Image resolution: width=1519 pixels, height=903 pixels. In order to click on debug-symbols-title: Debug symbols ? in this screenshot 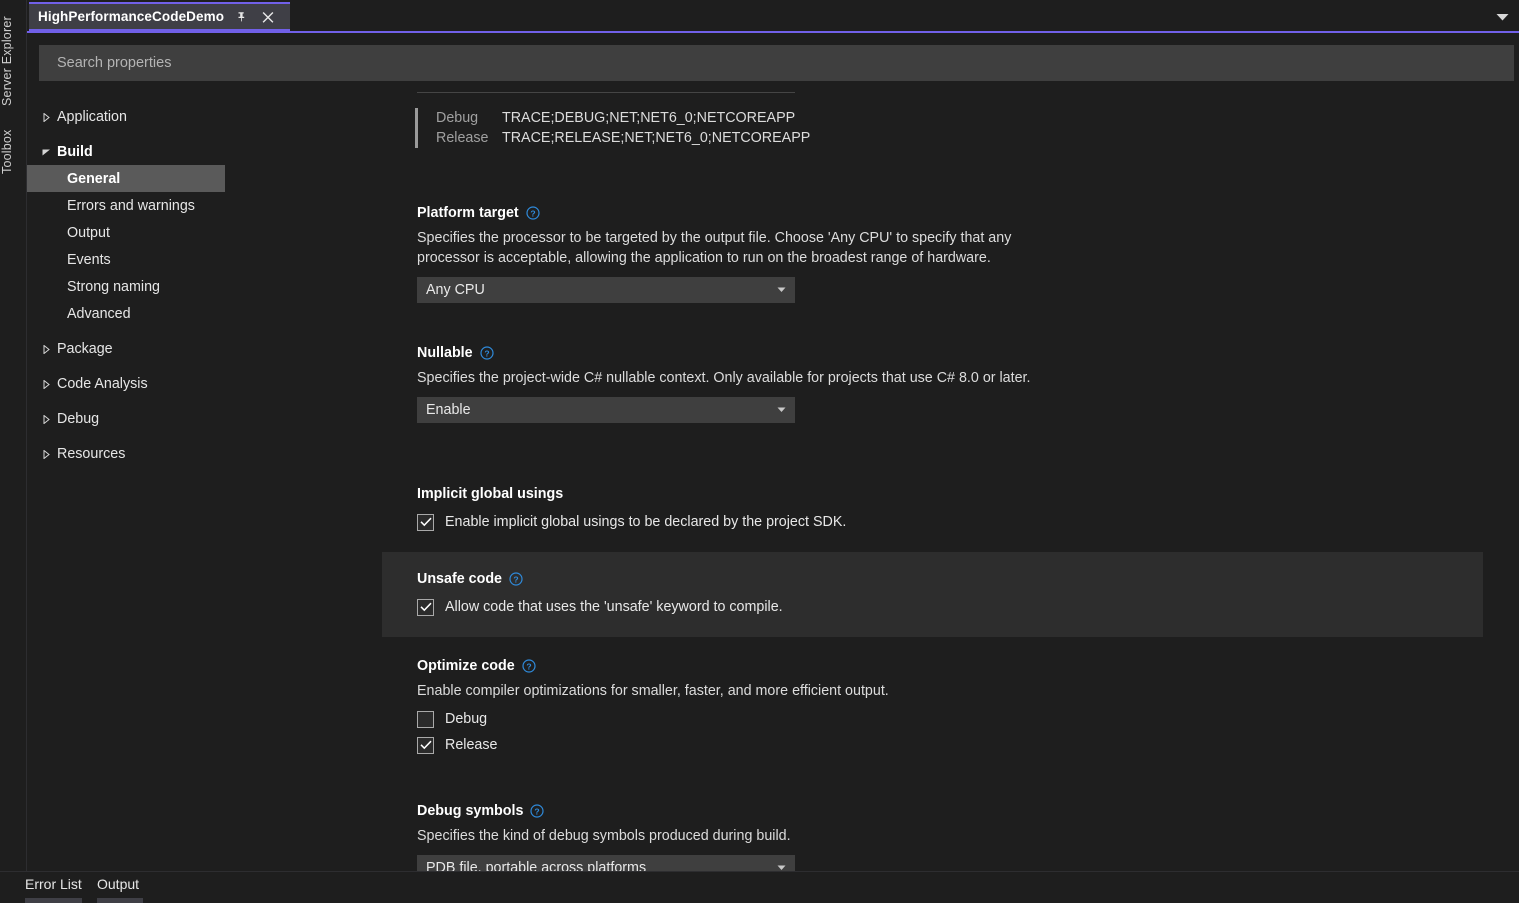, I will do `click(968, 811)`.